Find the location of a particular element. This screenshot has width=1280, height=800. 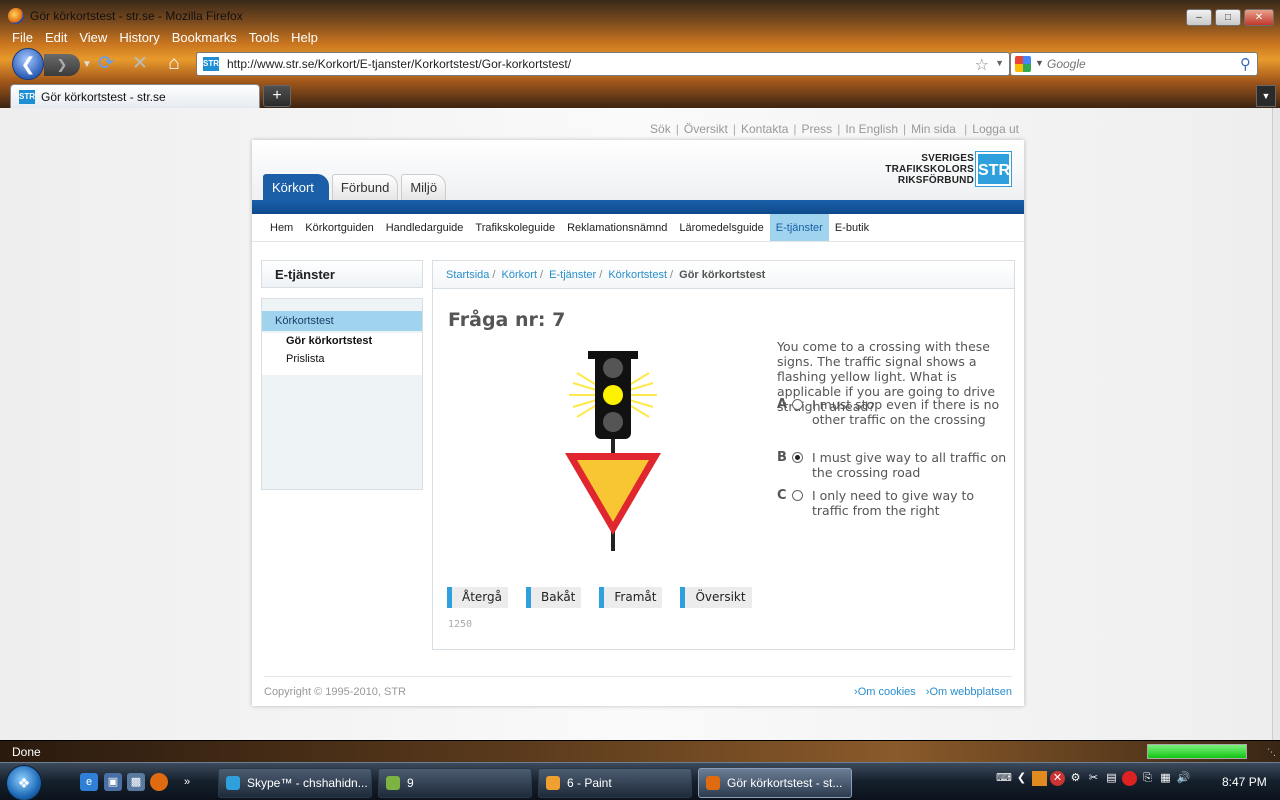

option-b-radio is located at coordinates (797, 457).